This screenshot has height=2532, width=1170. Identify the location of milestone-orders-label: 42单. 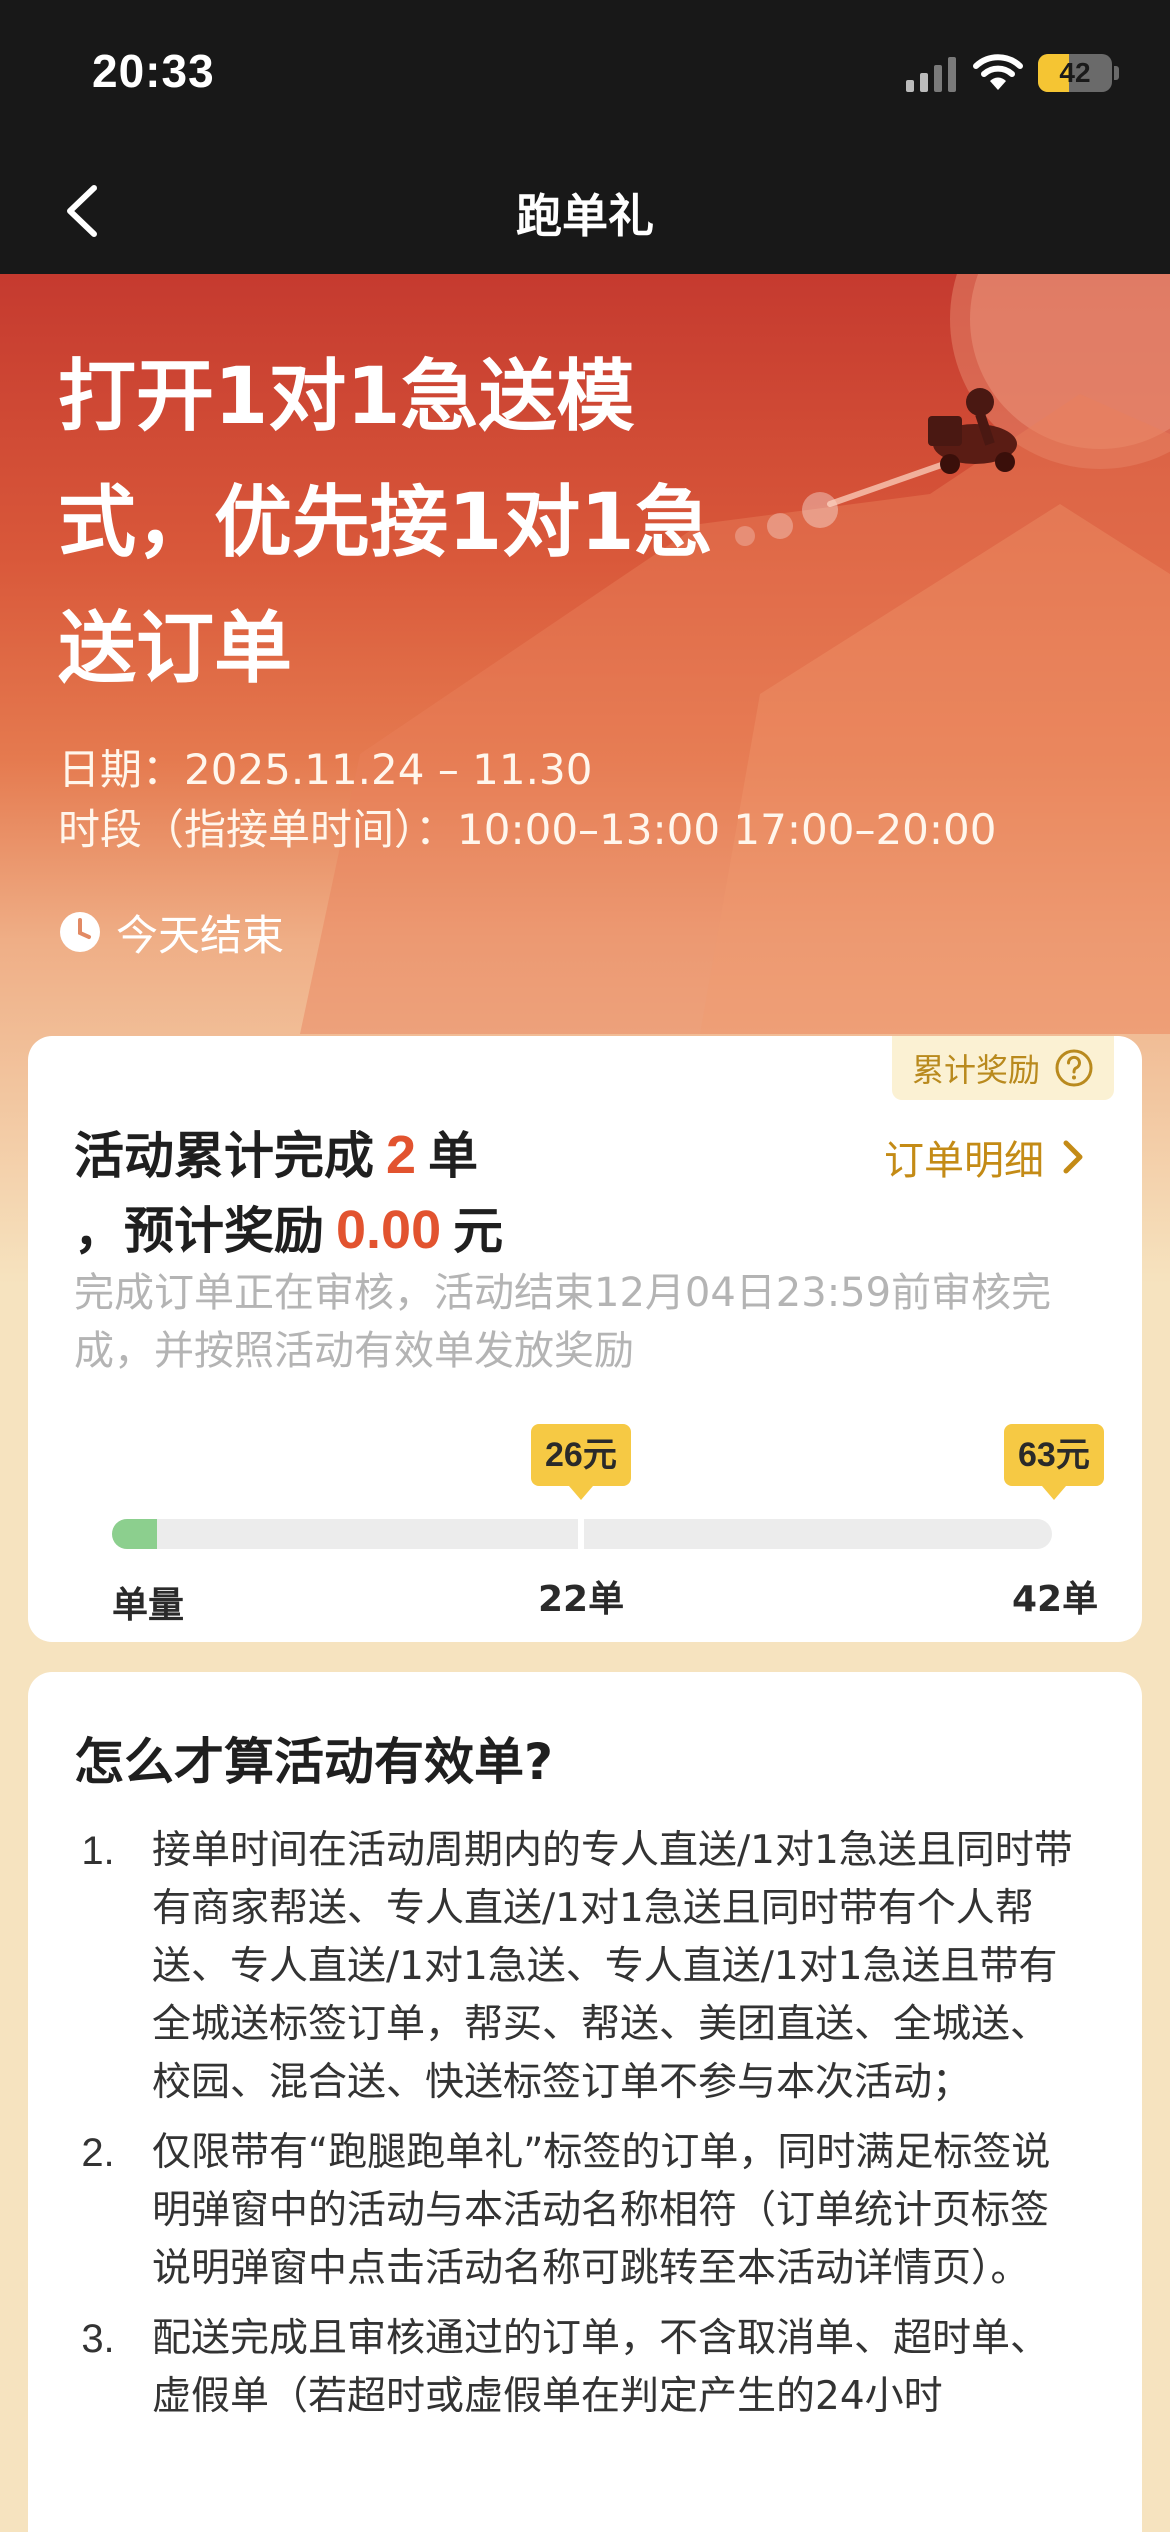
(1055, 1599).